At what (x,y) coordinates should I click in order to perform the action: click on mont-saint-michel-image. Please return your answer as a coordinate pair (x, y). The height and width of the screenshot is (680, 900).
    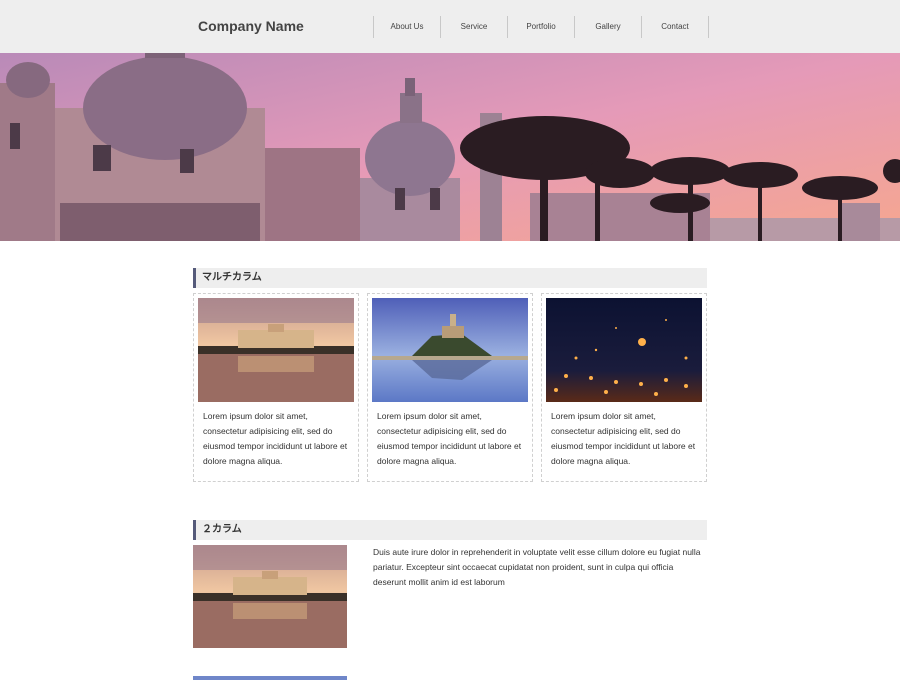
    Looking at the image, I should click on (450, 350).